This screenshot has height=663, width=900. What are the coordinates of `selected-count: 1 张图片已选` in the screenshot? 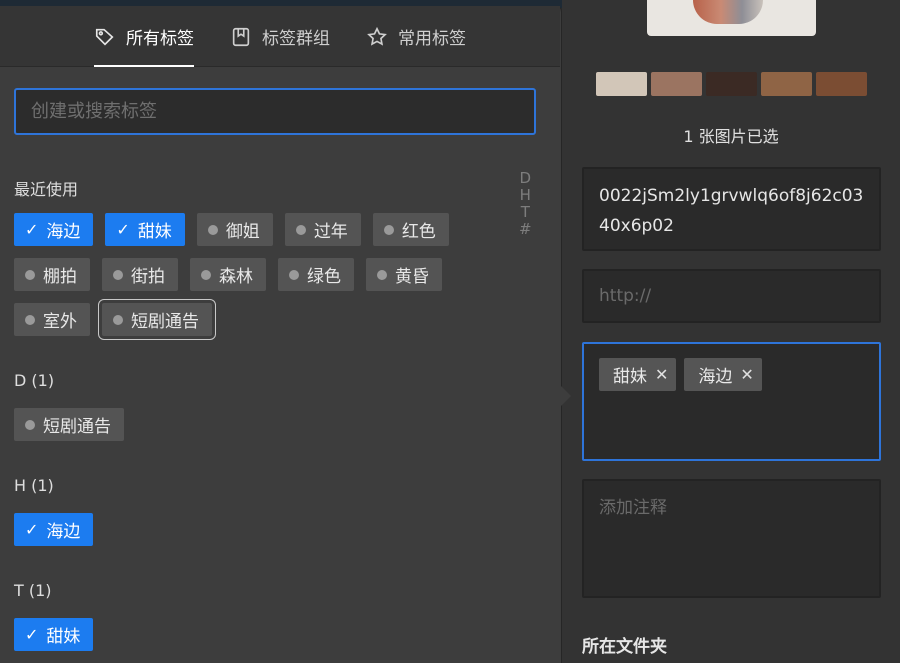 It's located at (731, 136).